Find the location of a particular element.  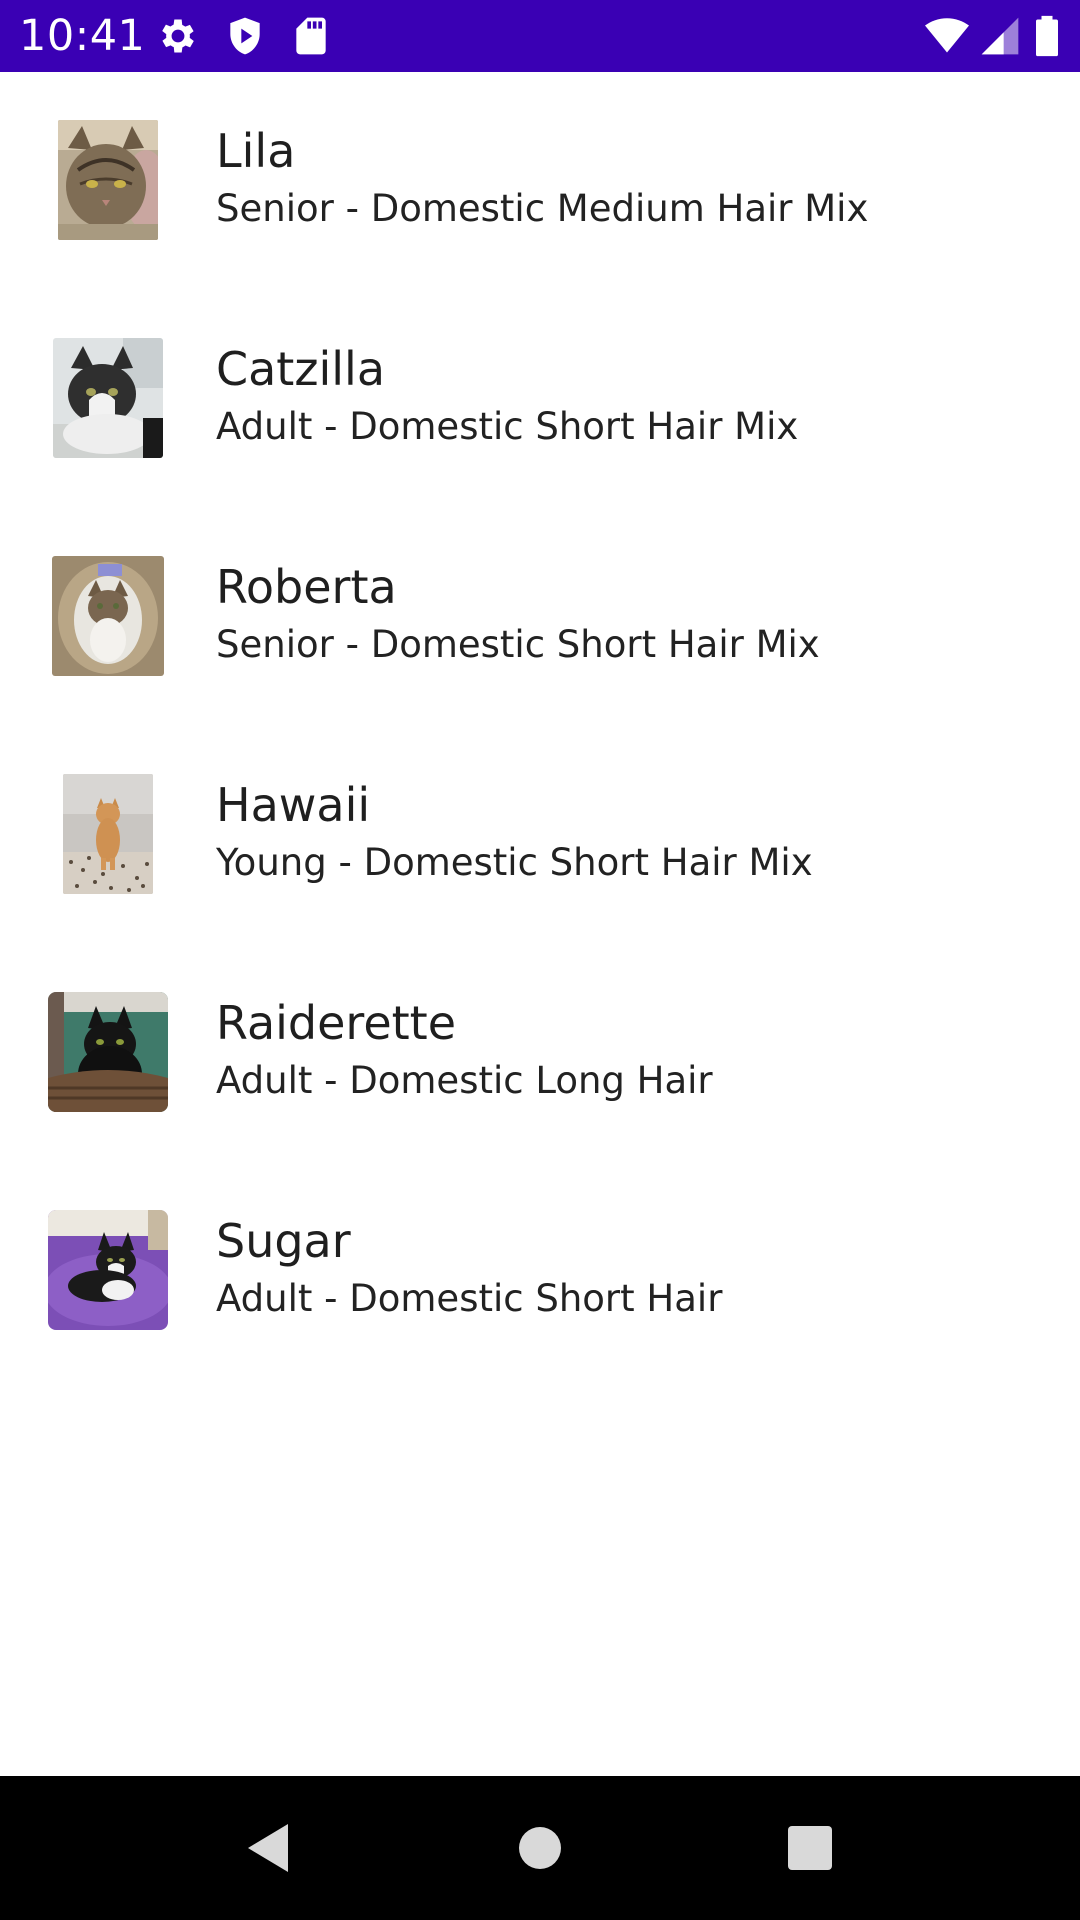

list-item: Roberta Senior - Domestic Short Hair Mix is located at coordinates (540, 617).